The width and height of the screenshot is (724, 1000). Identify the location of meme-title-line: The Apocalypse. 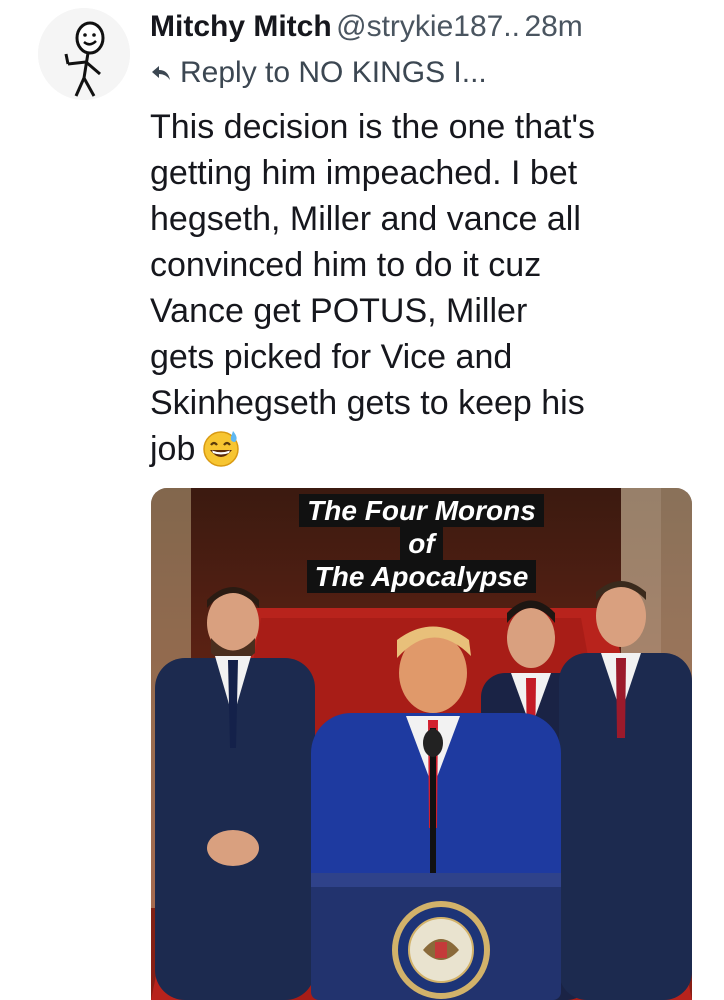
(421, 576).